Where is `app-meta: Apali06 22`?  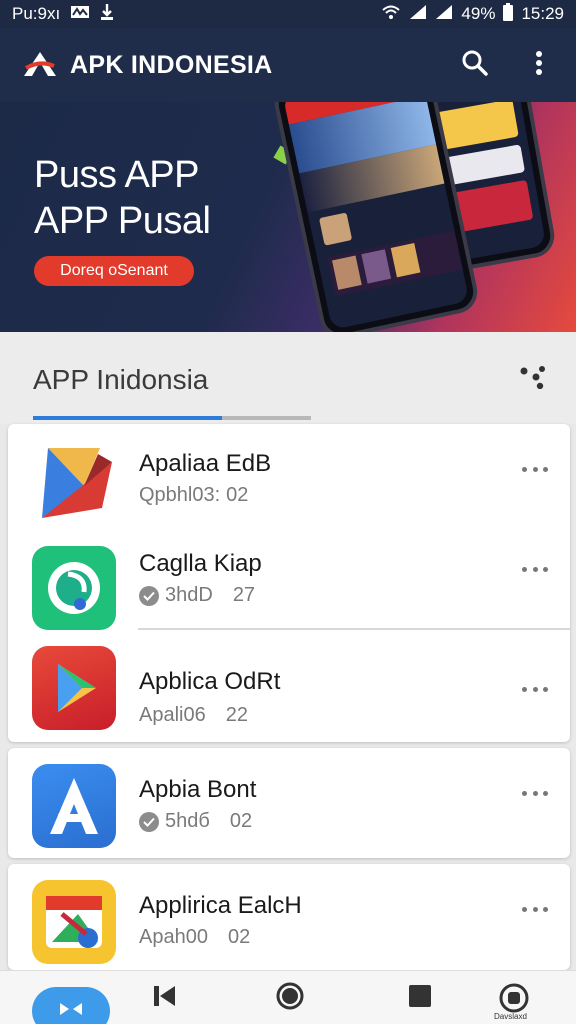
app-meta: Apali06 22 is located at coordinates (193, 715).